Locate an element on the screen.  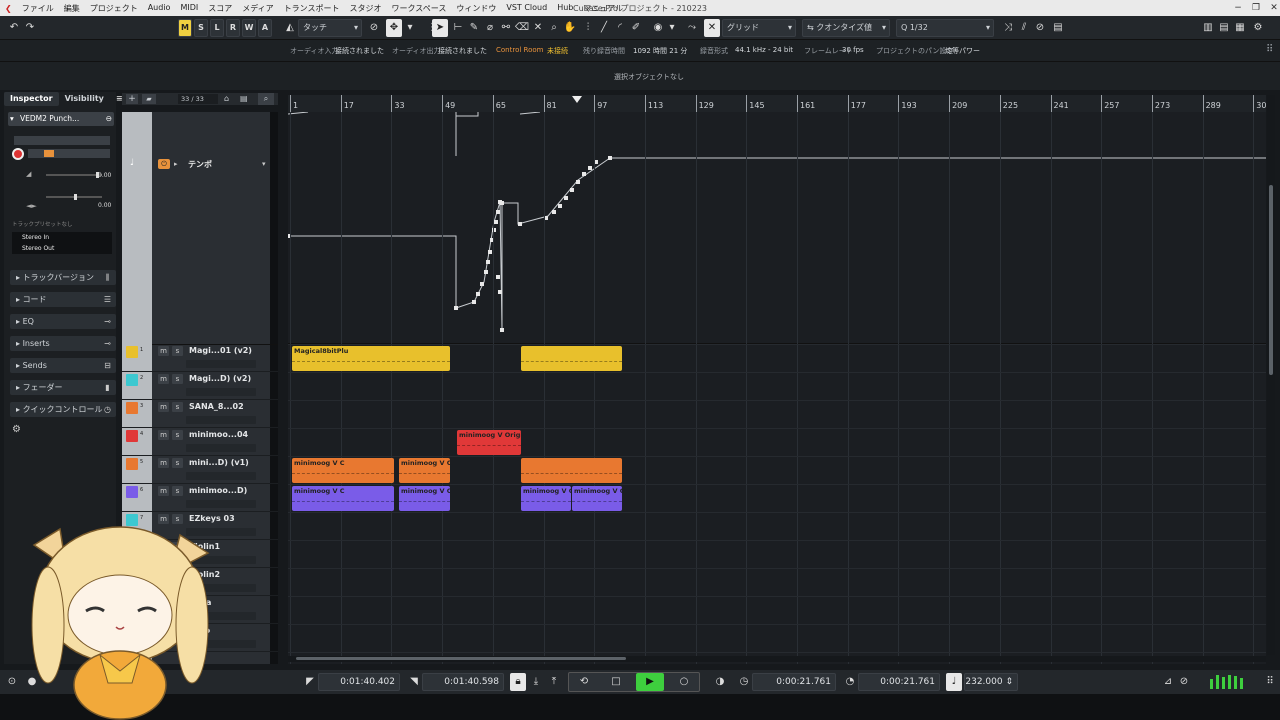
tab-visibility: Visibility is located at coordinates (84, 99).